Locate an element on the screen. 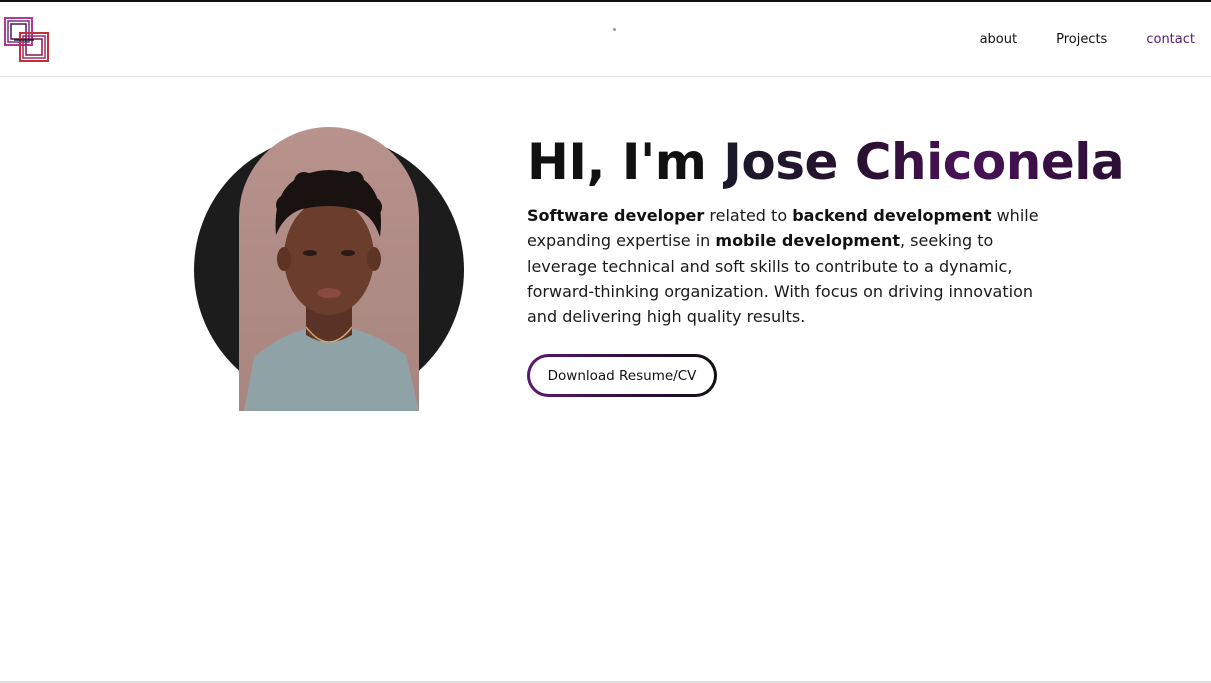  logo-icon is located at coordinates (27, 40).